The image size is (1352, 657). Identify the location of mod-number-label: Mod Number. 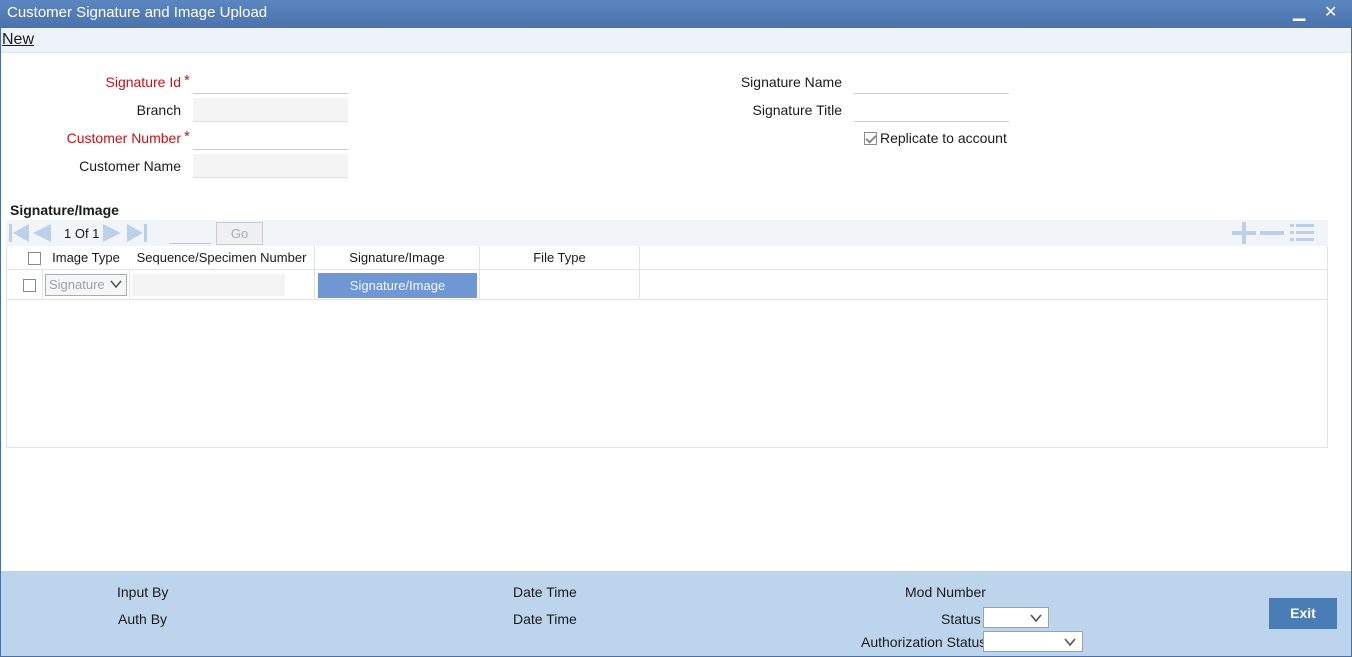
(945, 592).